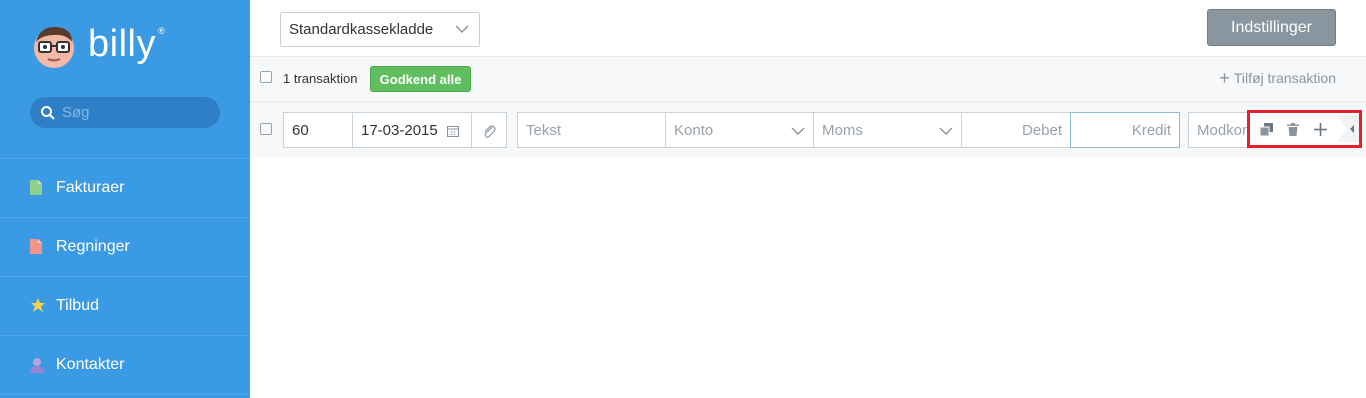 Image resolution: width=1366 pixels, height=398 pixels. I want to click on search-icon, so click(48, 112).